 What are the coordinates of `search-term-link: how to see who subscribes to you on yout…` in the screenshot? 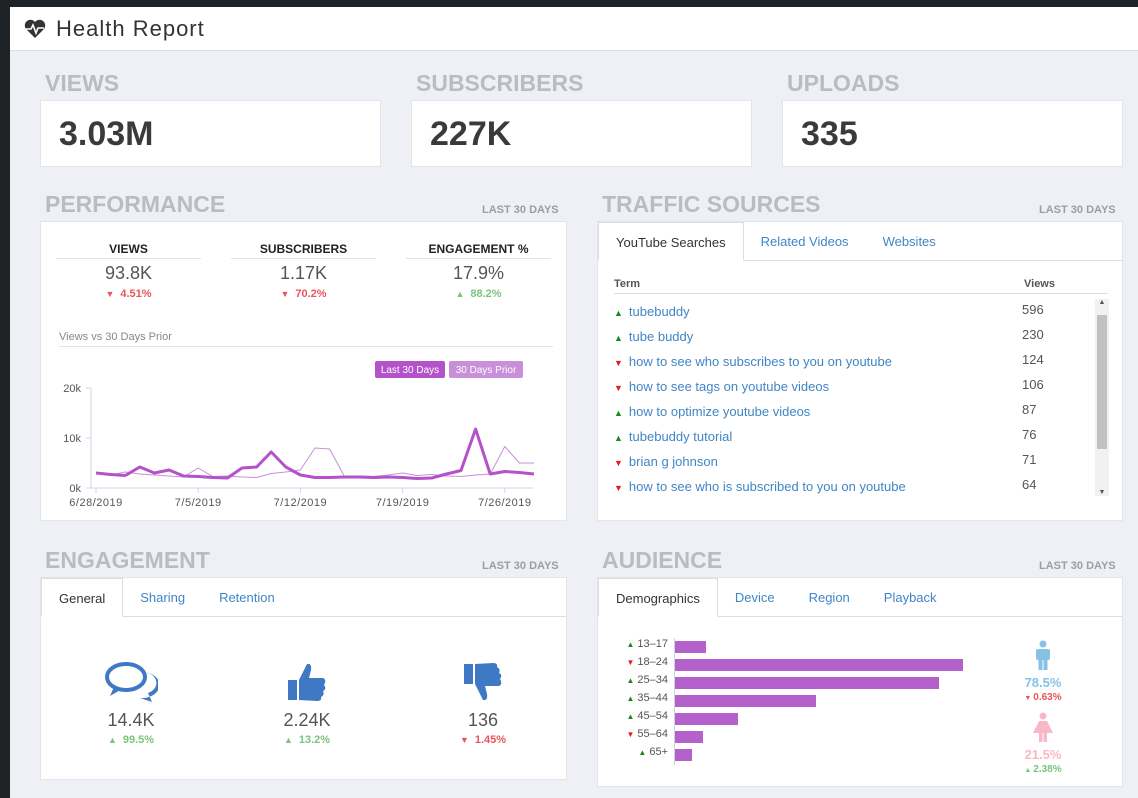 It's located at (760, 361).